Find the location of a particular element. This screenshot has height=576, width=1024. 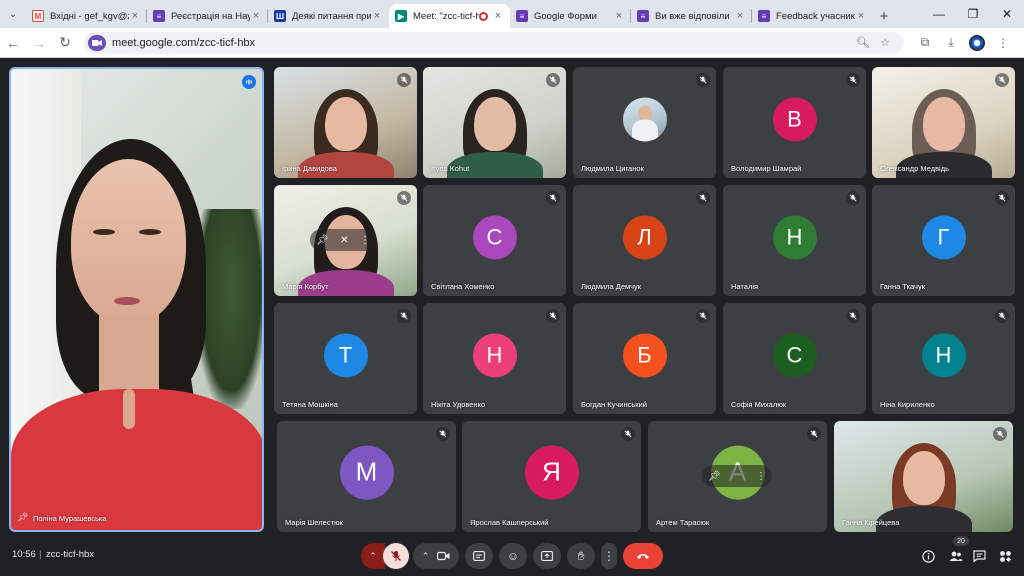

tile-hover-controls: 📌︎ ⋮ is located at coordinates (737, 476).